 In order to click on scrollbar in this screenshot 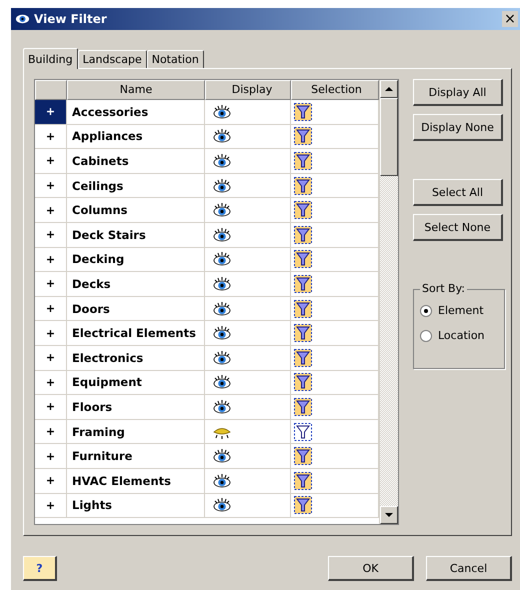, I will do `click(388, 302)`.